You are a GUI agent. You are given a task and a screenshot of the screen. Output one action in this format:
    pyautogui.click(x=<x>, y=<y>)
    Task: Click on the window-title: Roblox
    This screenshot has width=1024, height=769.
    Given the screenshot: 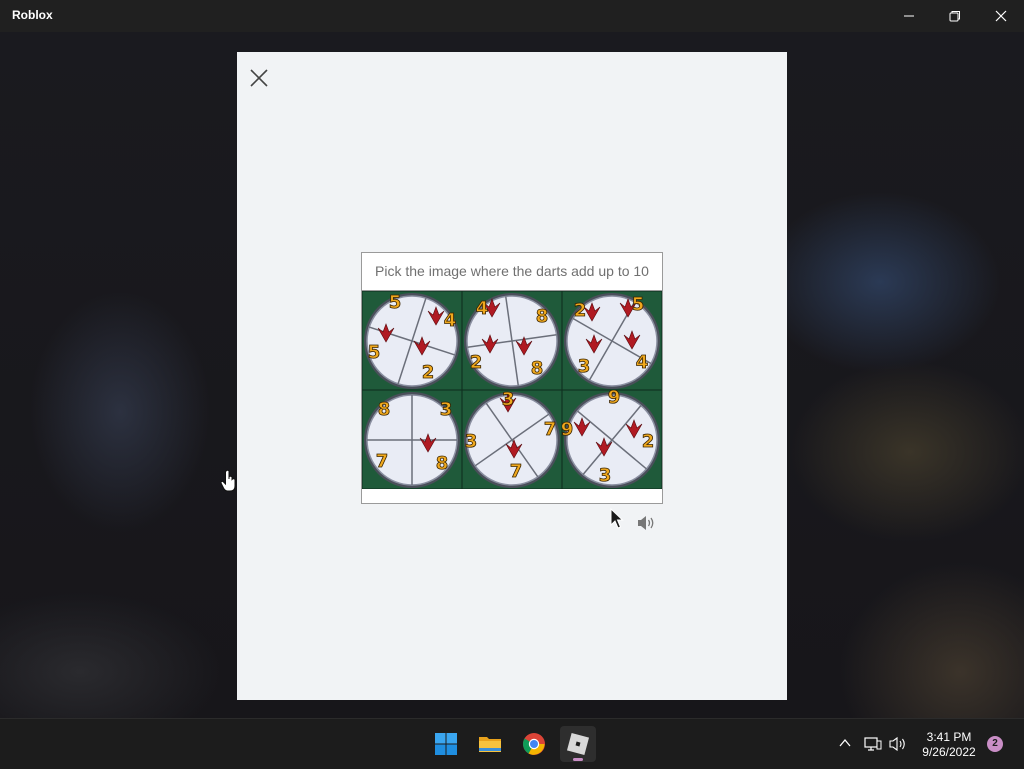 What is the action you would take?
    pyautogui.click(x=32, y=15)
    